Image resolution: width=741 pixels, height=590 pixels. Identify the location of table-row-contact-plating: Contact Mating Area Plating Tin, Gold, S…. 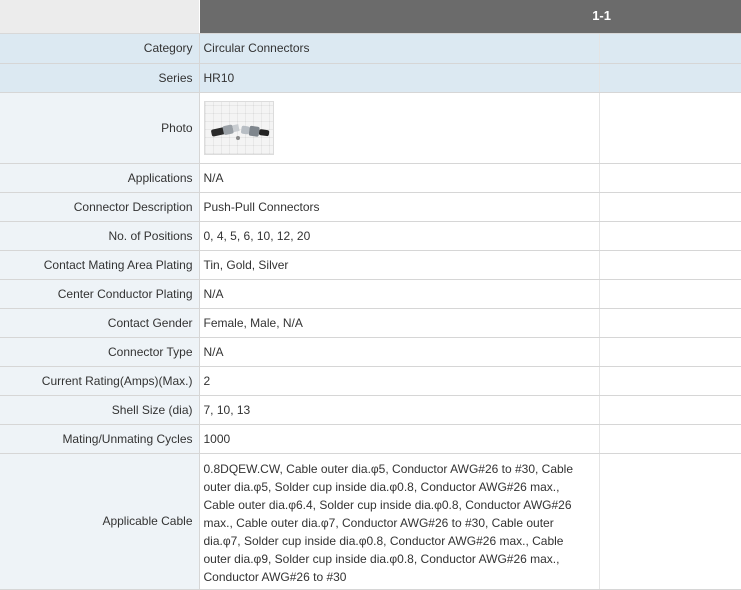
(370, 265).